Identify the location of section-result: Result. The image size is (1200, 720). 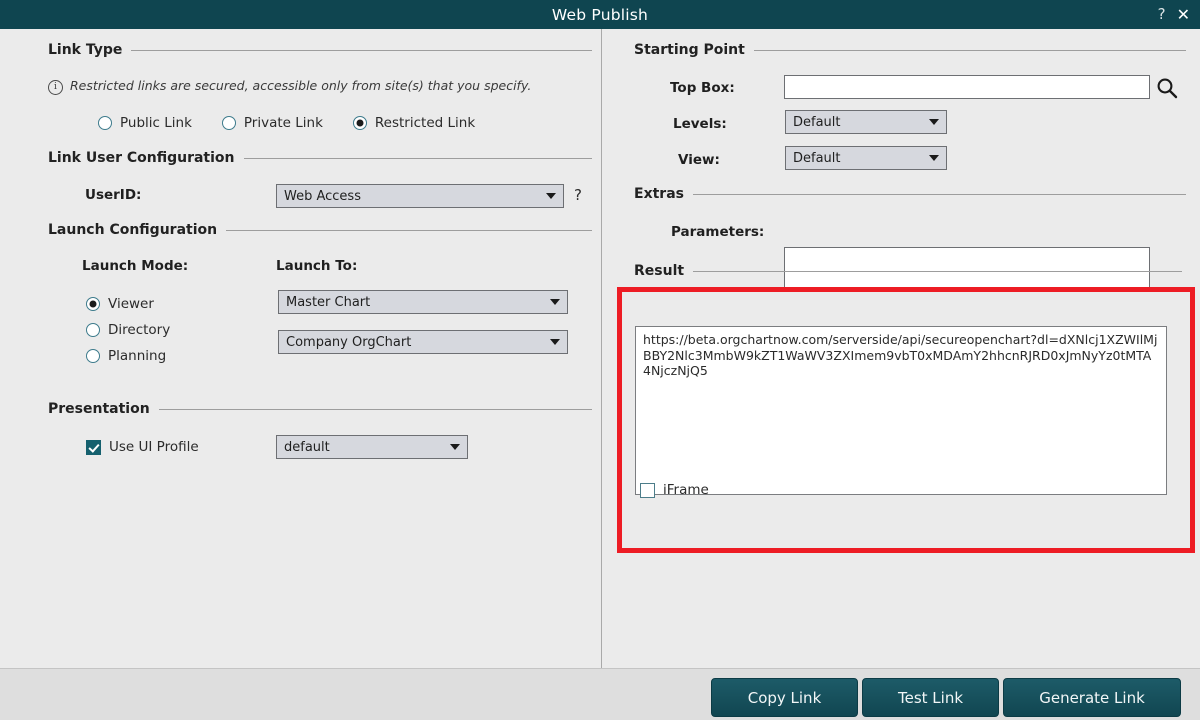
(908, 271).